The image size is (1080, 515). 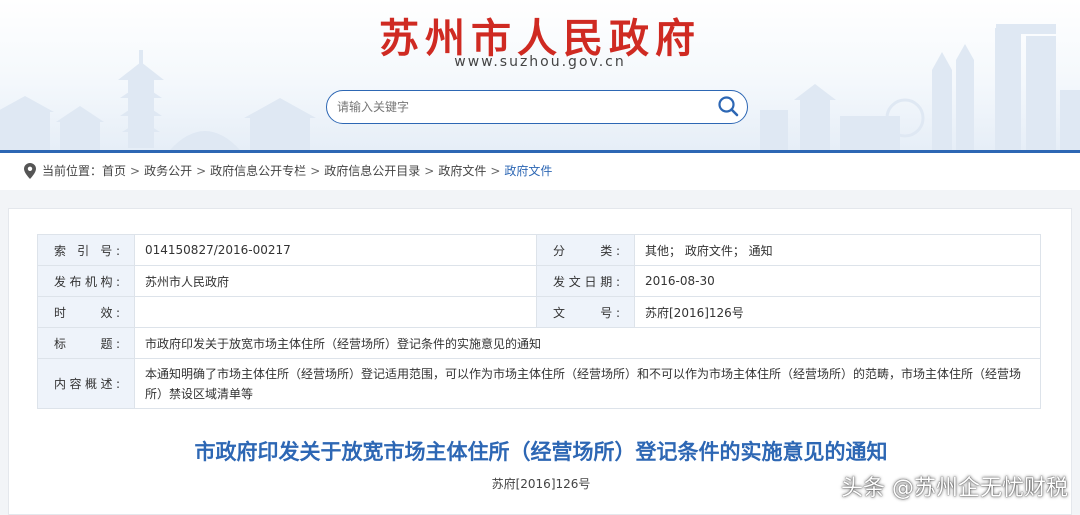 I want to click on breadcrumb-info-catalog: 政府信息公开目录, so click(x=372, y=170).